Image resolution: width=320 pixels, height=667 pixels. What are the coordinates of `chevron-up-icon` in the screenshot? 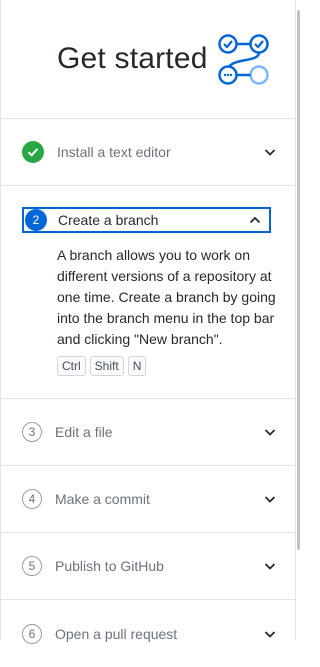 It's located at (255, 220).